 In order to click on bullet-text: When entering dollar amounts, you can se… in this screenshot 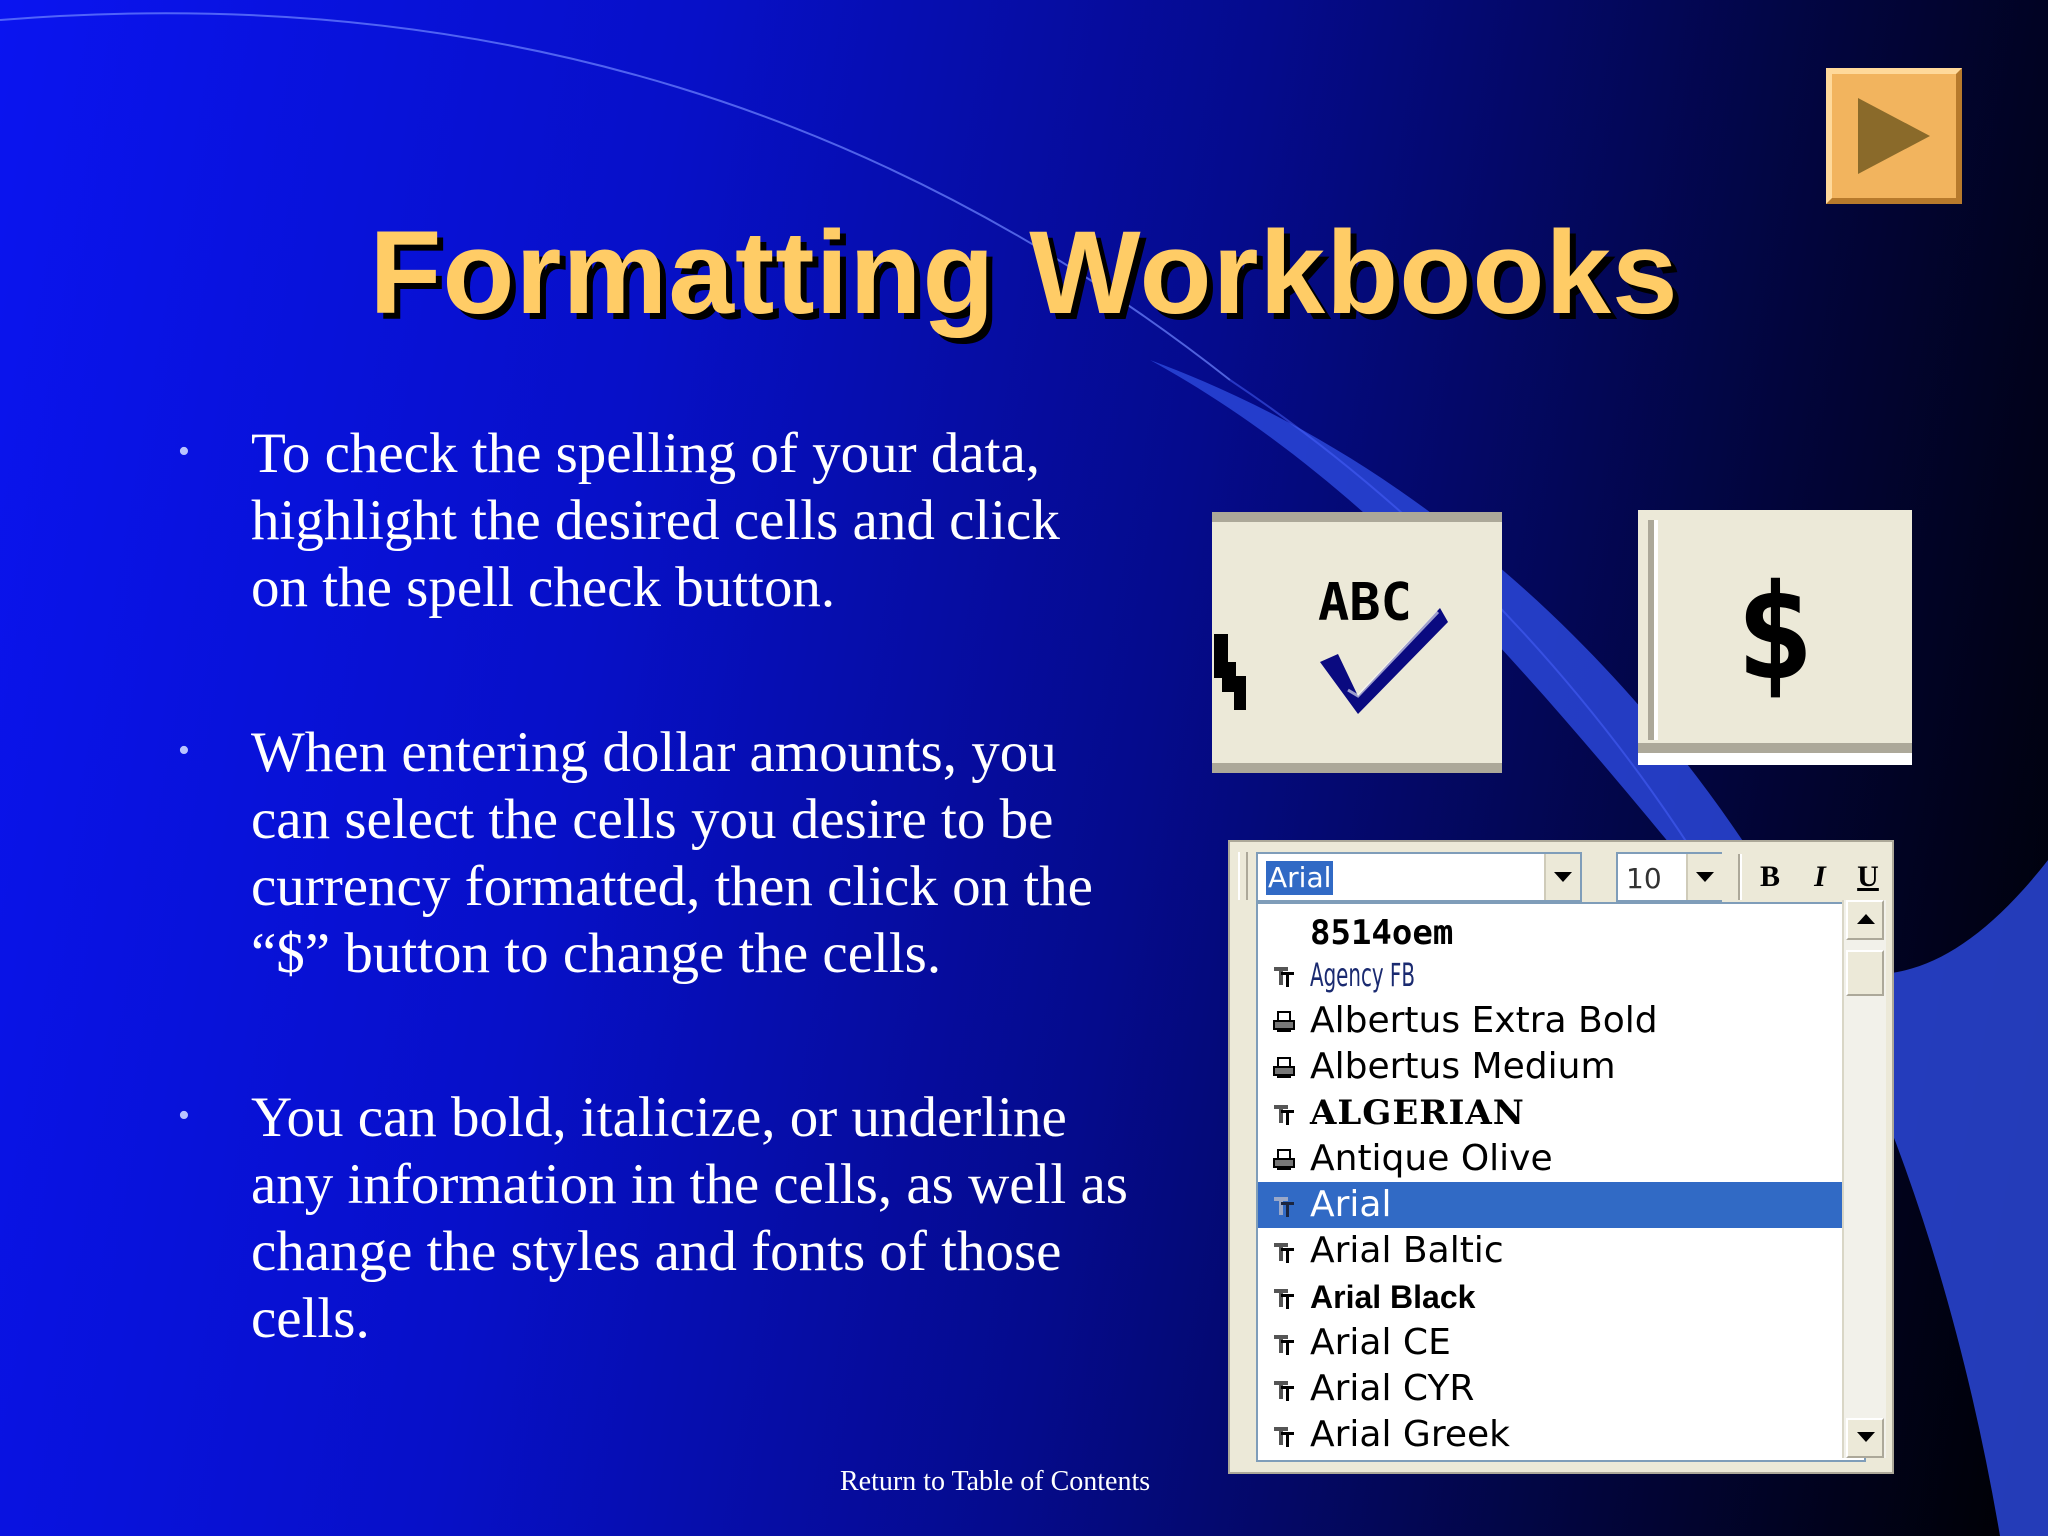, I will do `click(672, 853)`.